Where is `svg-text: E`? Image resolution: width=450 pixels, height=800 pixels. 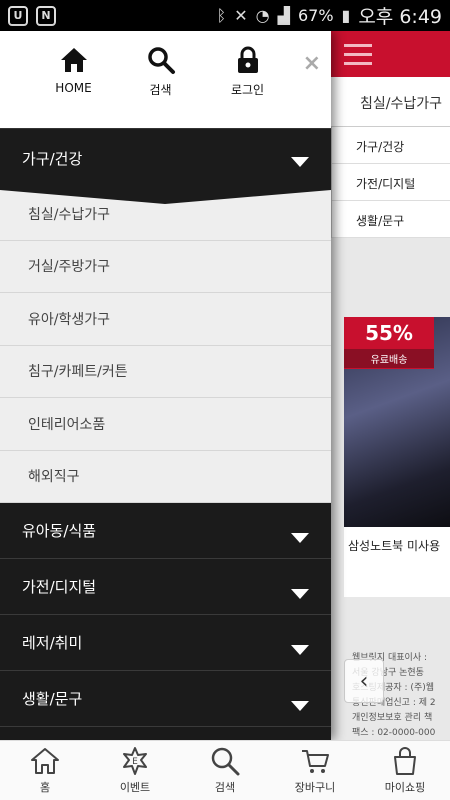
svg-text: E is located at coordinates (135, 762).